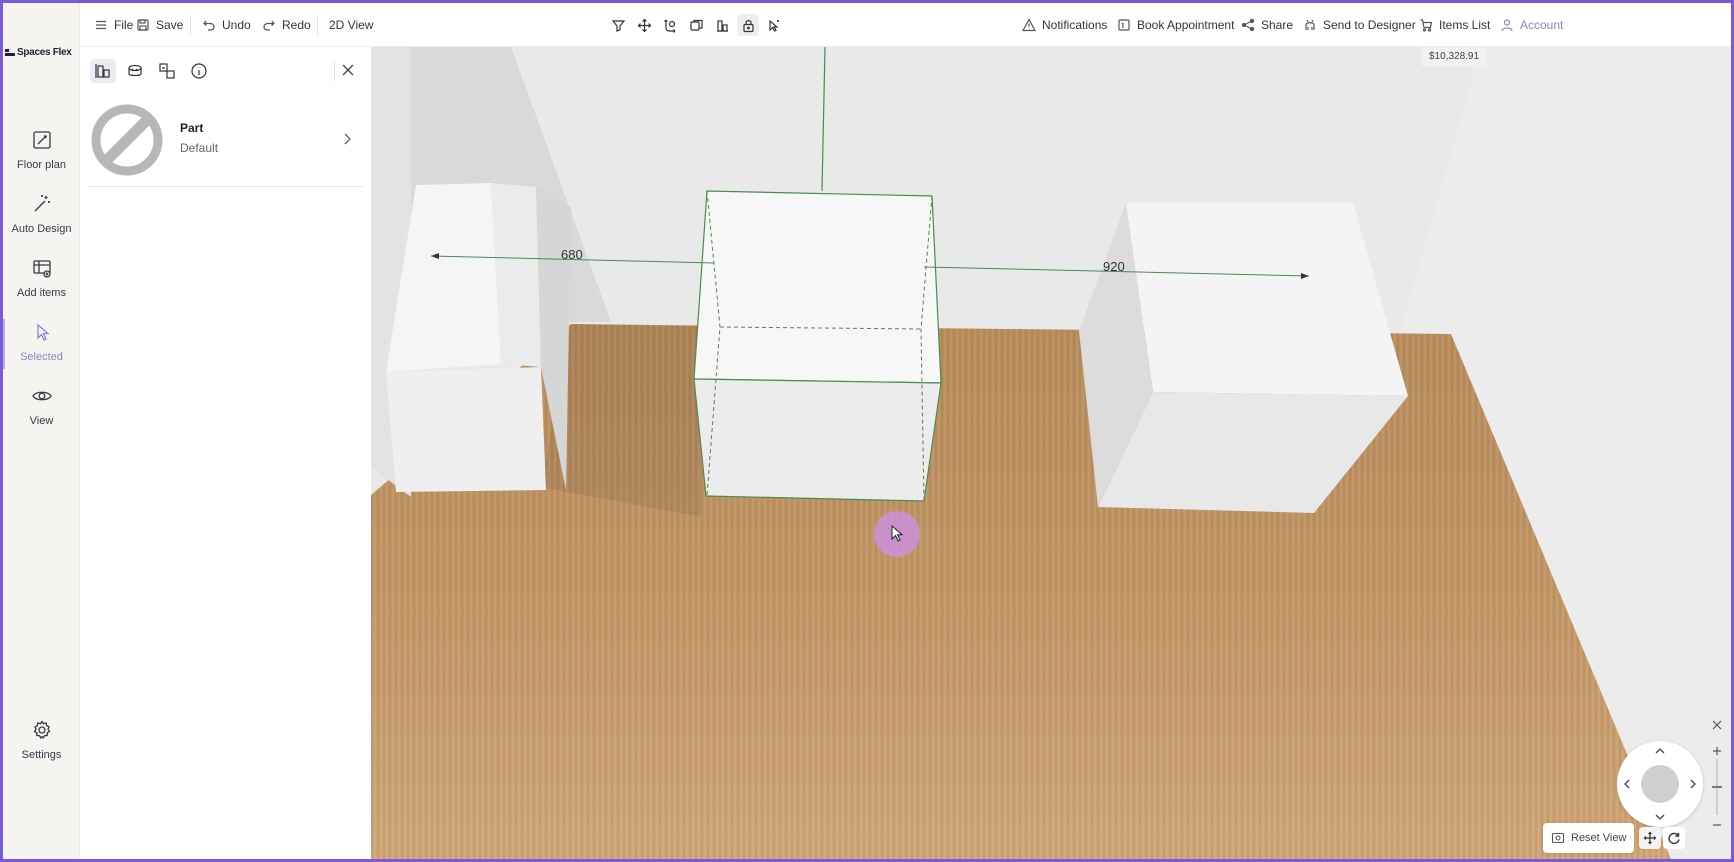  I want to click on rail-item-label: Settings, so click(41, 755).